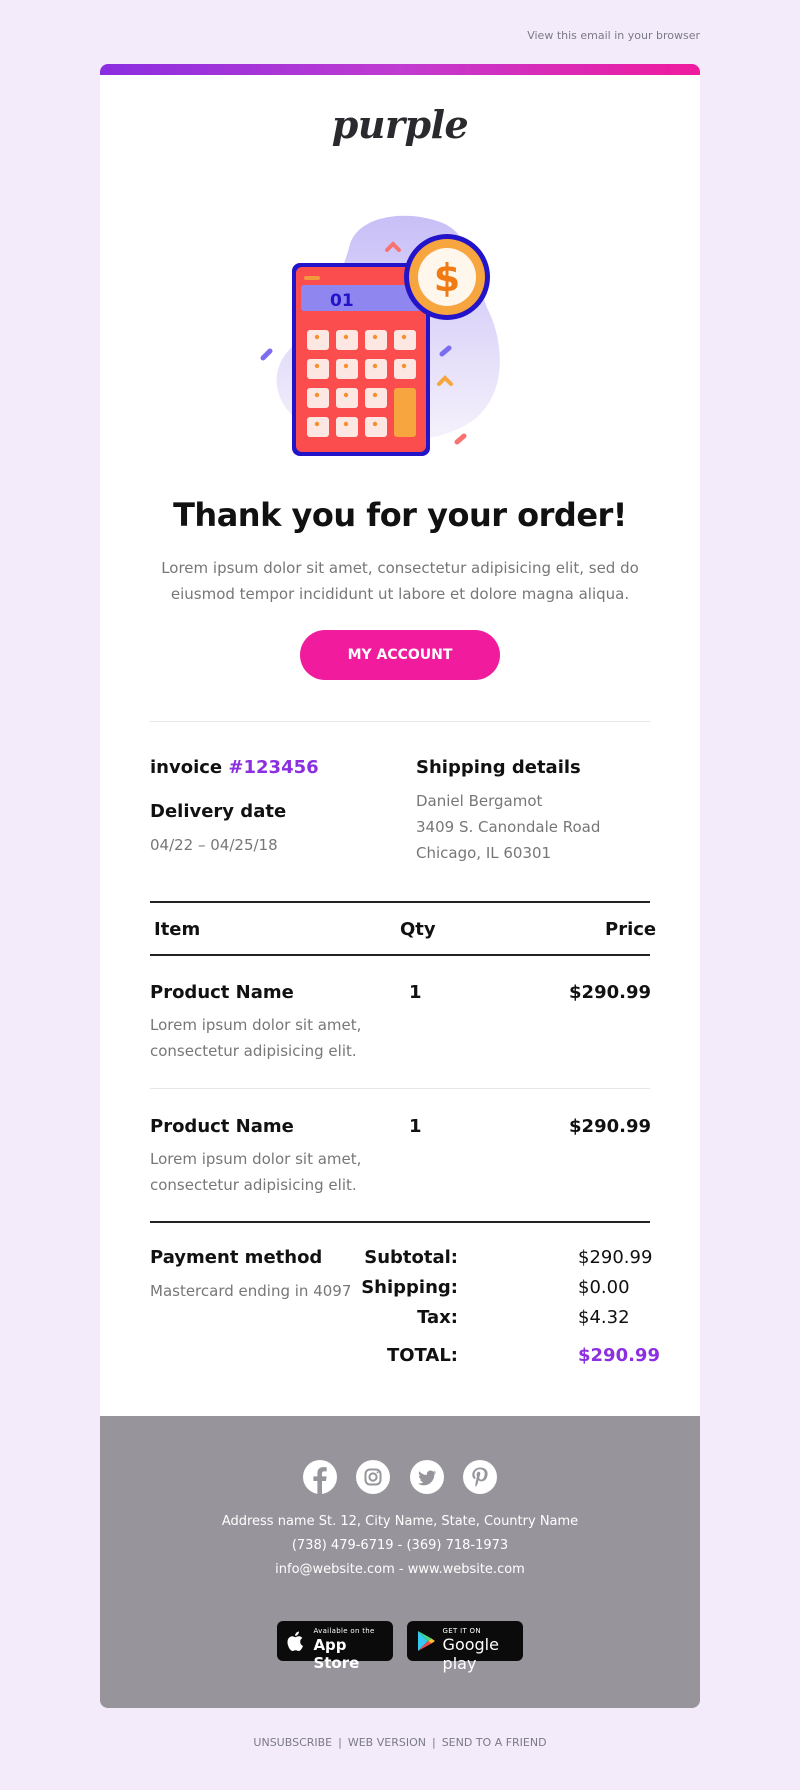  Describe the element at coordinates (177, 929) in the screenshot. I see `column-header-item: Item` at that location.